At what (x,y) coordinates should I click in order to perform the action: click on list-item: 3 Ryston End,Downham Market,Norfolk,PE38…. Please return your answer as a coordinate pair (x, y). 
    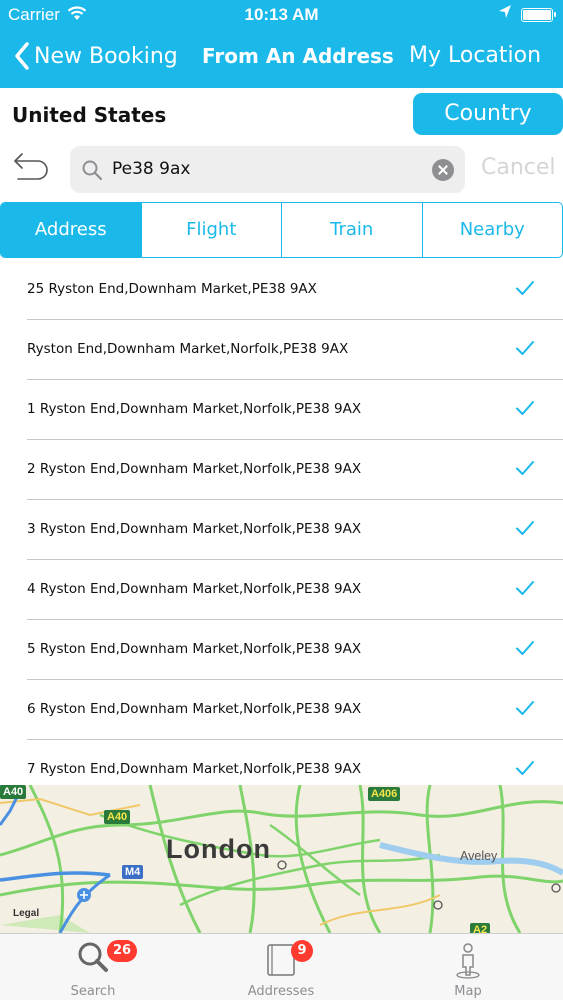
    Looking at the image, I should click on (295, 530).